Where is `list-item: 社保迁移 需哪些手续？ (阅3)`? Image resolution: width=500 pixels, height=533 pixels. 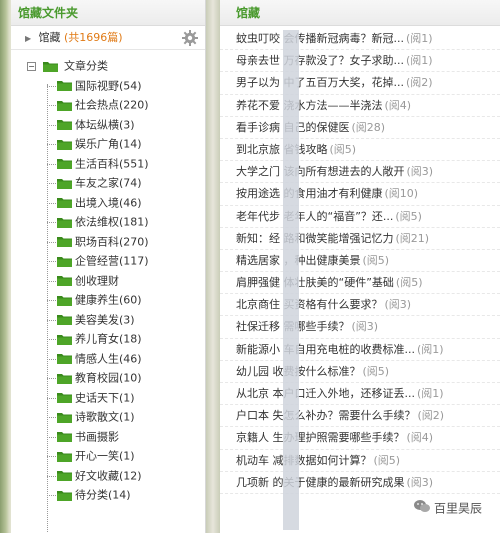
list-item: 社保迁移 需哪些手续？ (阅3) is located at coordinates (360, 327).